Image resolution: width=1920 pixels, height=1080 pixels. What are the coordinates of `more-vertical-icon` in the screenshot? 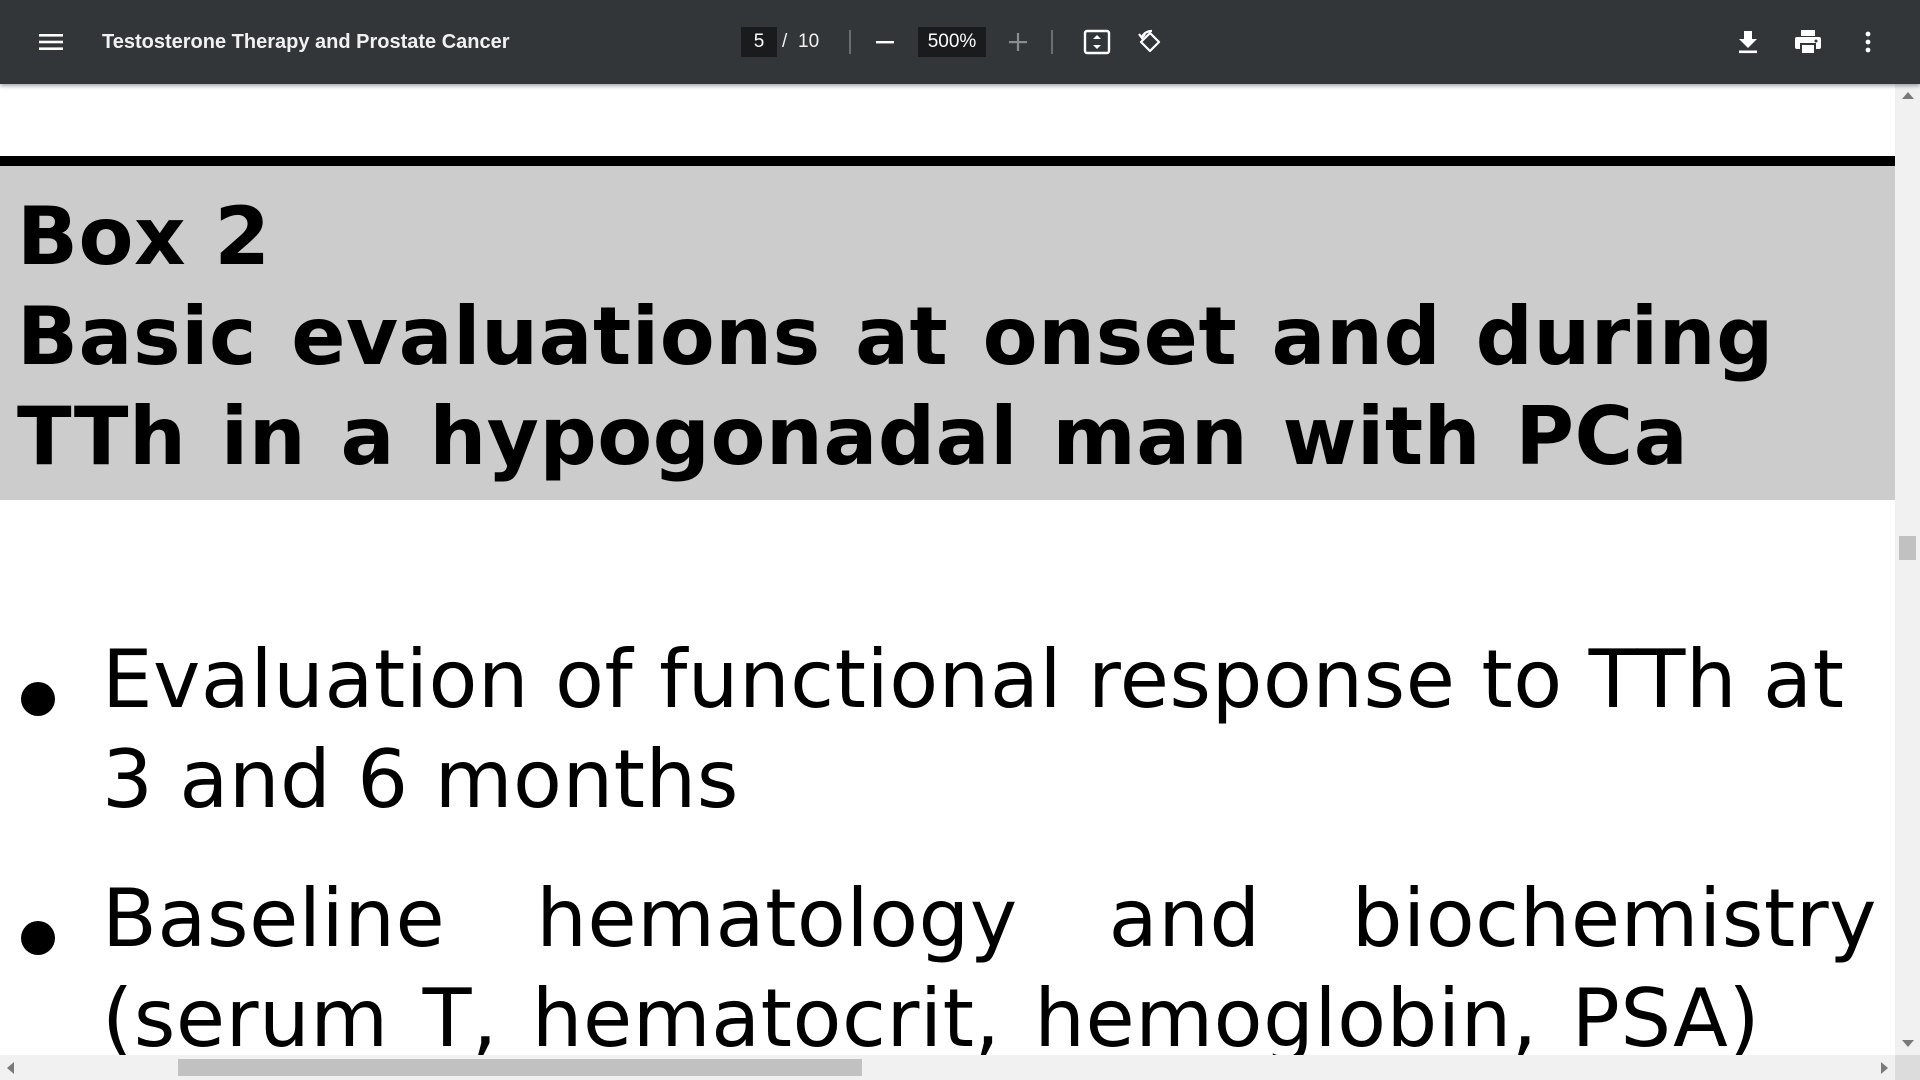 It's located at (1868, 42).